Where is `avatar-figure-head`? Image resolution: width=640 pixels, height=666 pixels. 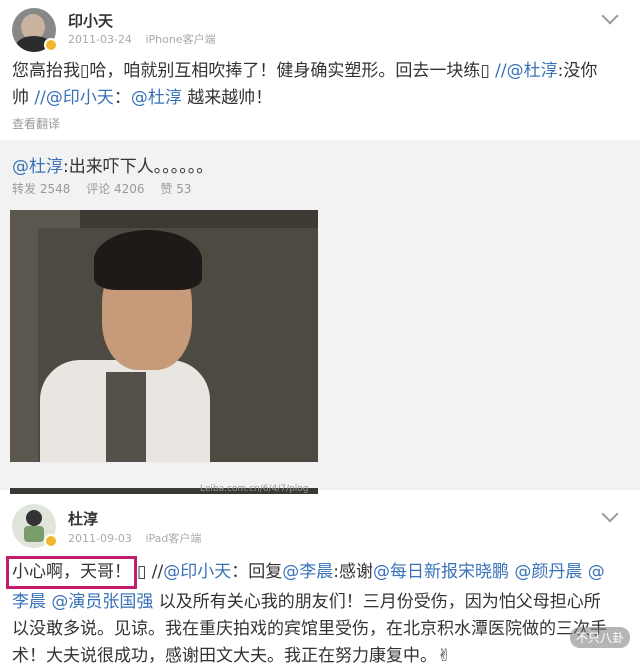
avatar-figure-head is located at coordinates (34, 518).